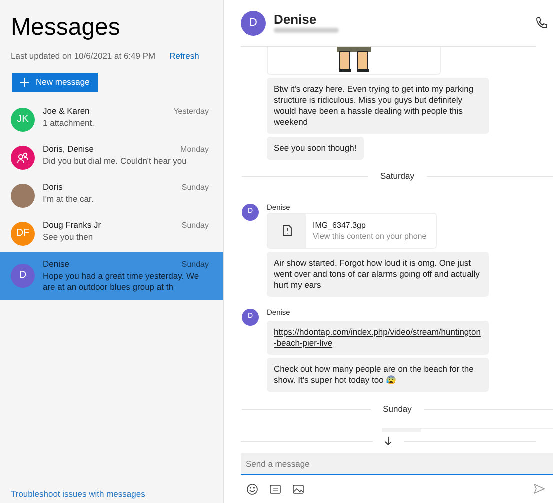 The image size is (553, 503). I want to click on conversation-item: JK Joe & Karen Yesterday 1 attachment., so click(111, 119).